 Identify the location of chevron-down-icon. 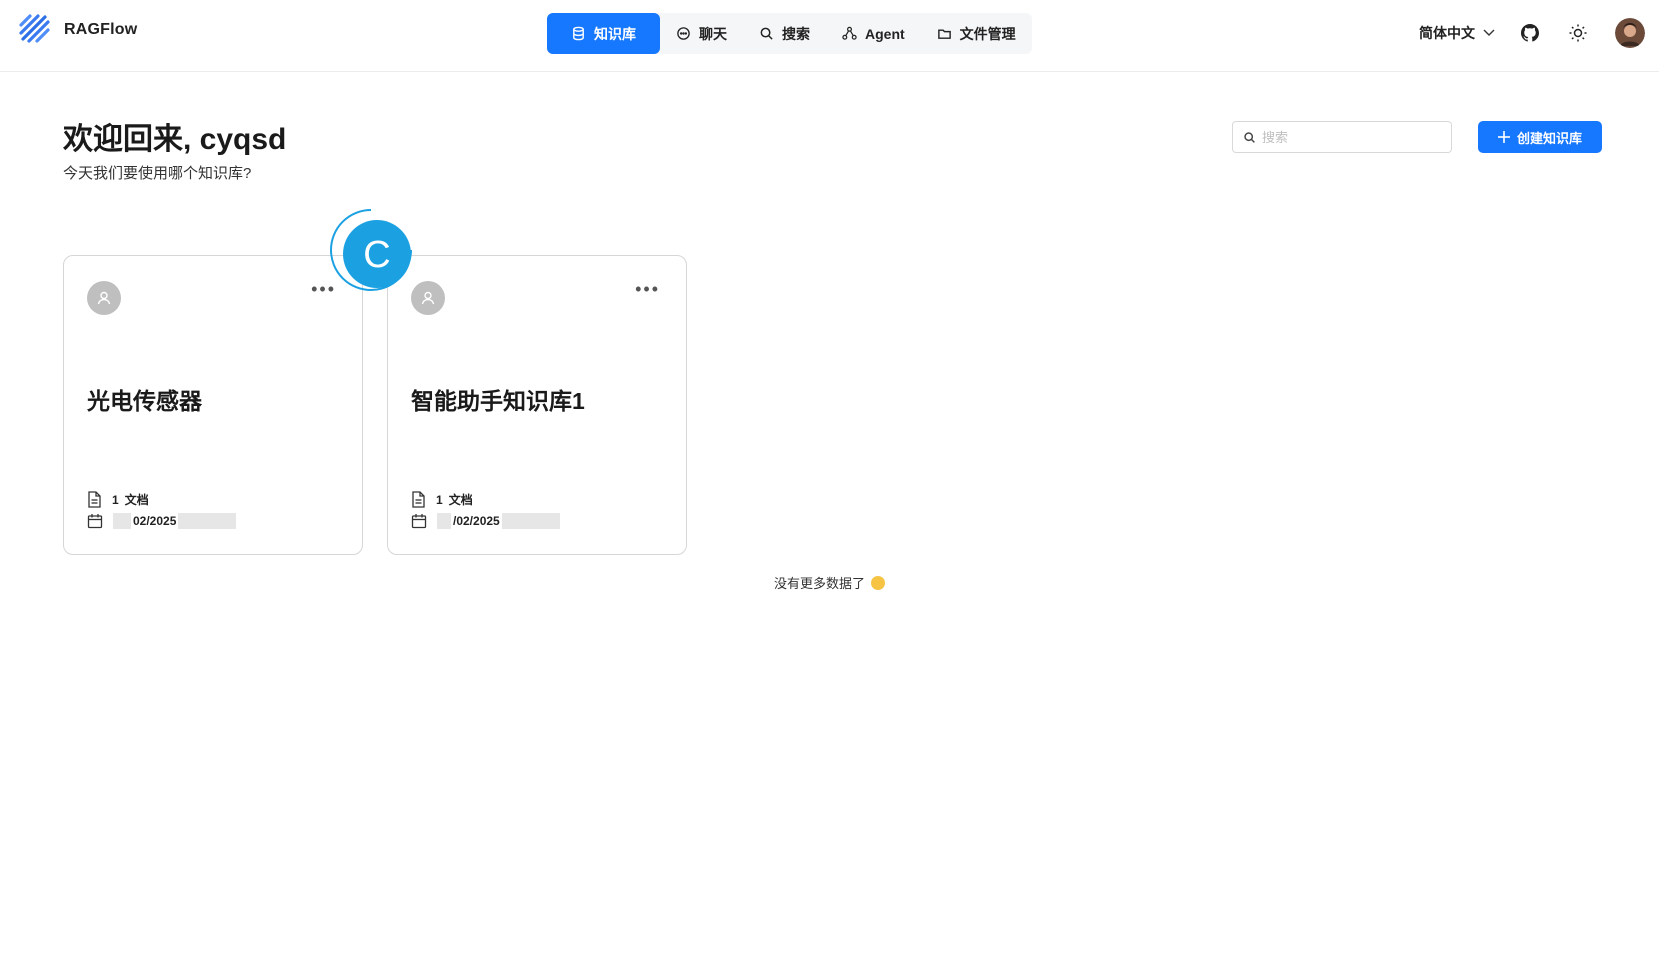
(1489, 32).